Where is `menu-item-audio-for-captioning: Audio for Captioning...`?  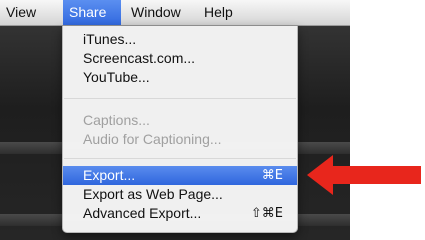 menu-item-audio-for-captioning: Audio for Captioning... is located at coordinates (180, 139).